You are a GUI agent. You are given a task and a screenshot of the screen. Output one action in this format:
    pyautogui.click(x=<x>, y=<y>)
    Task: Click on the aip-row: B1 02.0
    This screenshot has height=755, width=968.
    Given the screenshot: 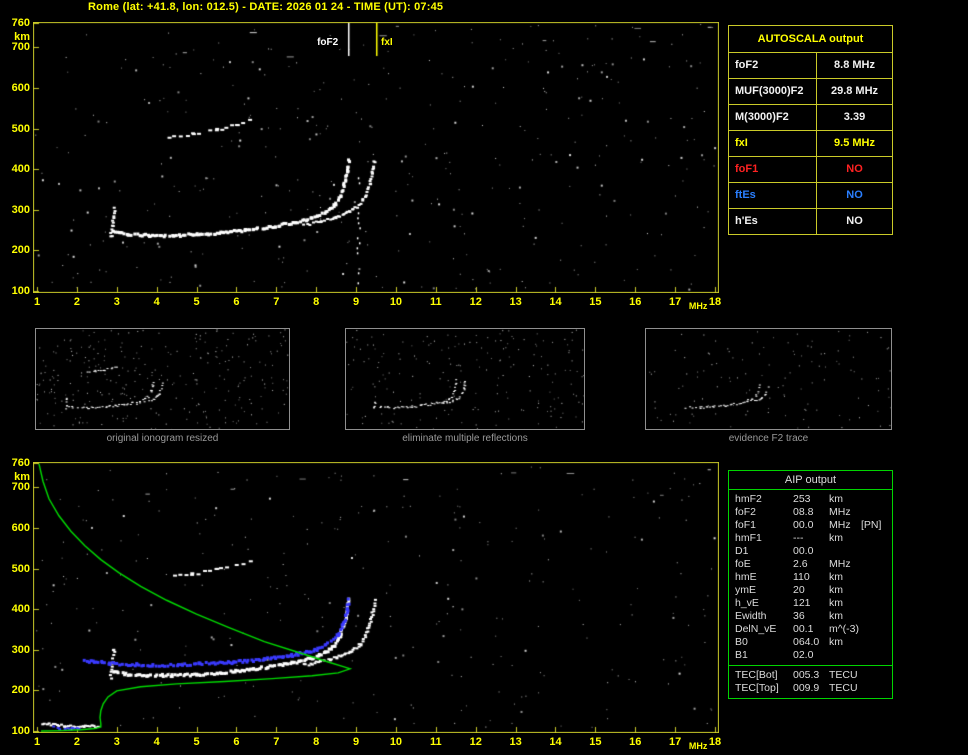 What is the action you would take?
    pyautogui.click(x=812, y=655)
    